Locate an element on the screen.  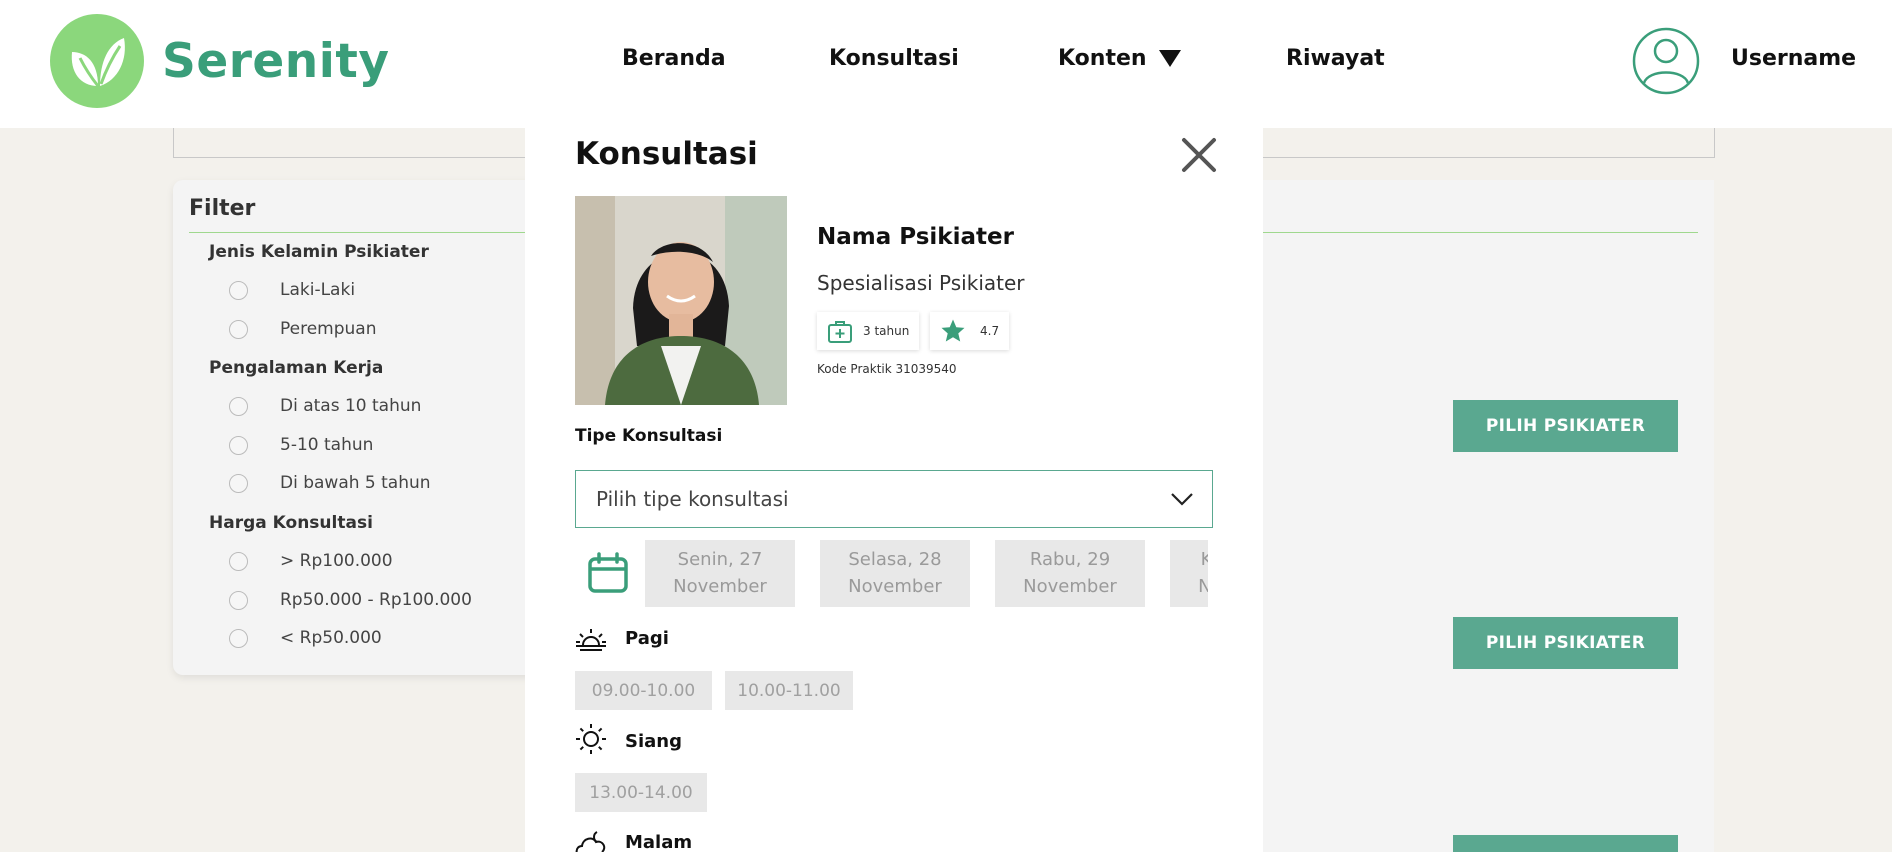
filter-option: < Rp50.000 is located at coordinates (305, 638).